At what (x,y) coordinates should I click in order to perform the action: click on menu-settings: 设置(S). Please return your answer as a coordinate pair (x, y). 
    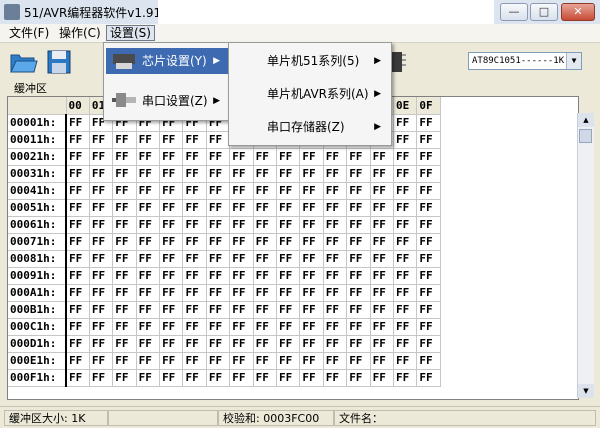
    Looking at the image, I should click on (130, 33).